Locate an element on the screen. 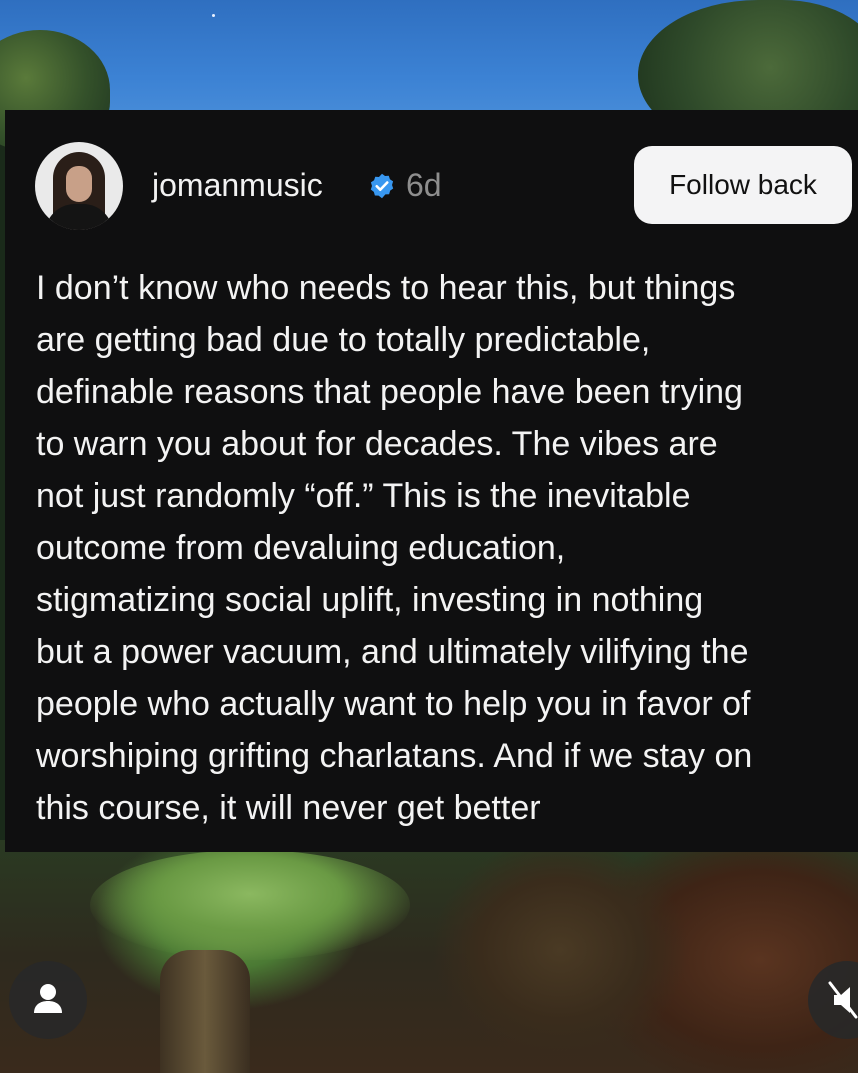  mute-button is located at coordinates (833, 1000).